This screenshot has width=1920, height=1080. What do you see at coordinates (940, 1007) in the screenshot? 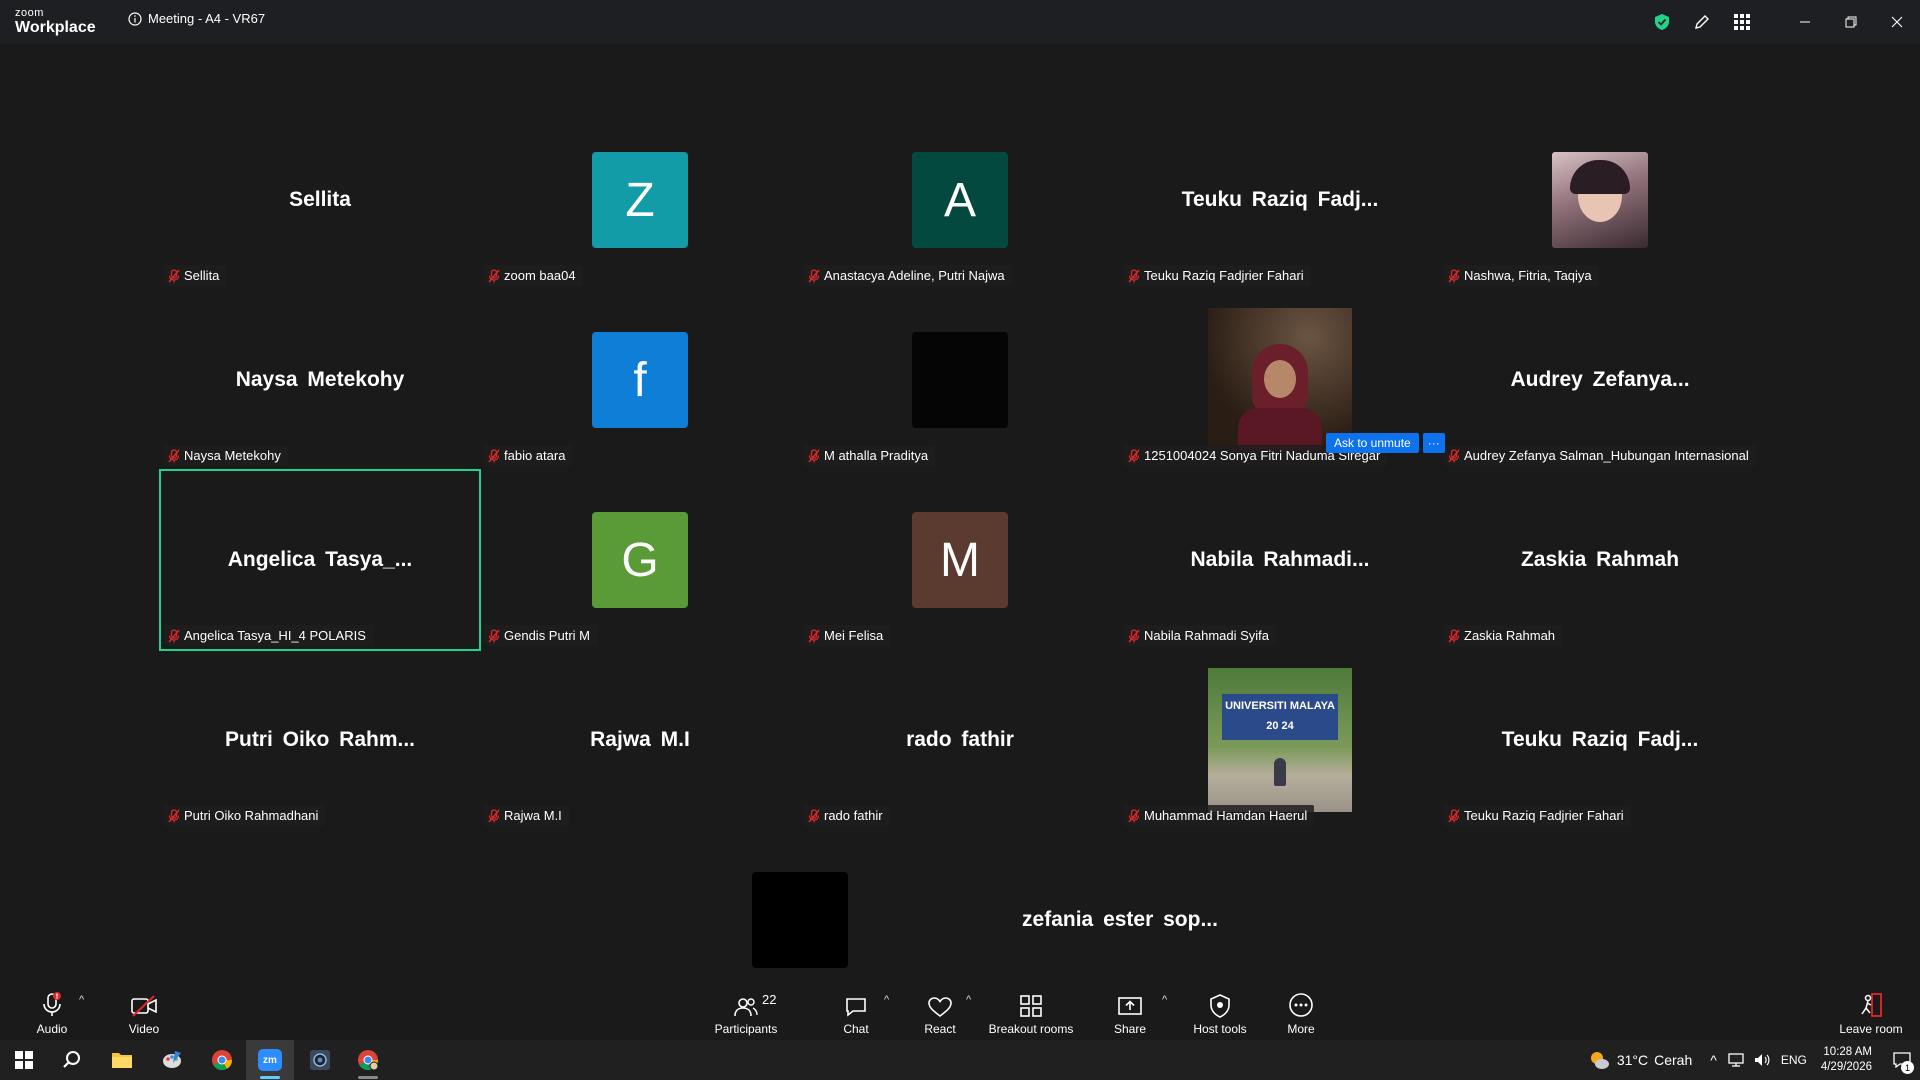
I see `heart-icon` at bounding box center [940, 1007].